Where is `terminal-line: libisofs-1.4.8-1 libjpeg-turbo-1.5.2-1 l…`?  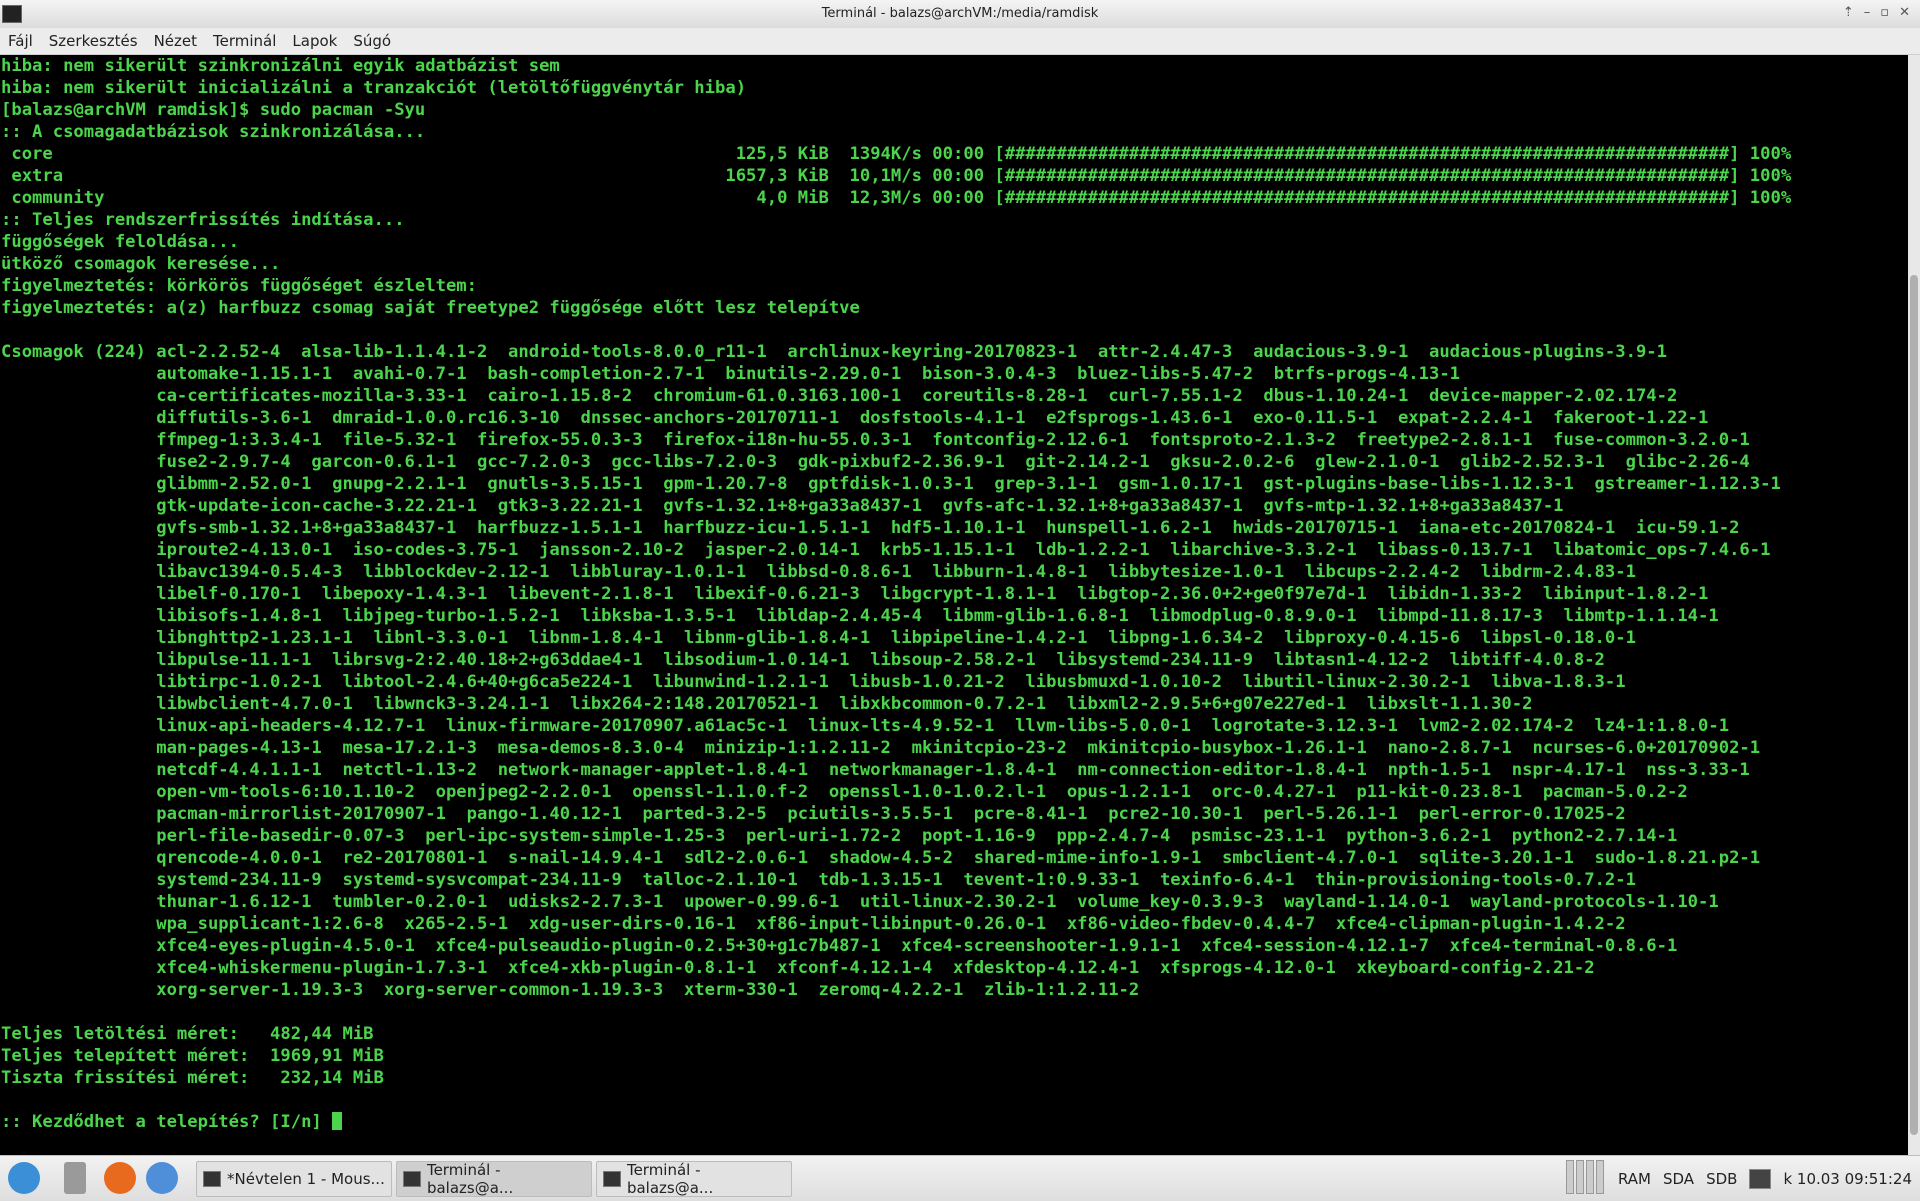 terminal-line: libisofs-1.4.8-1 libjpeg-turbo-1.5.2-1 l… is located at coordinates (937, 616).